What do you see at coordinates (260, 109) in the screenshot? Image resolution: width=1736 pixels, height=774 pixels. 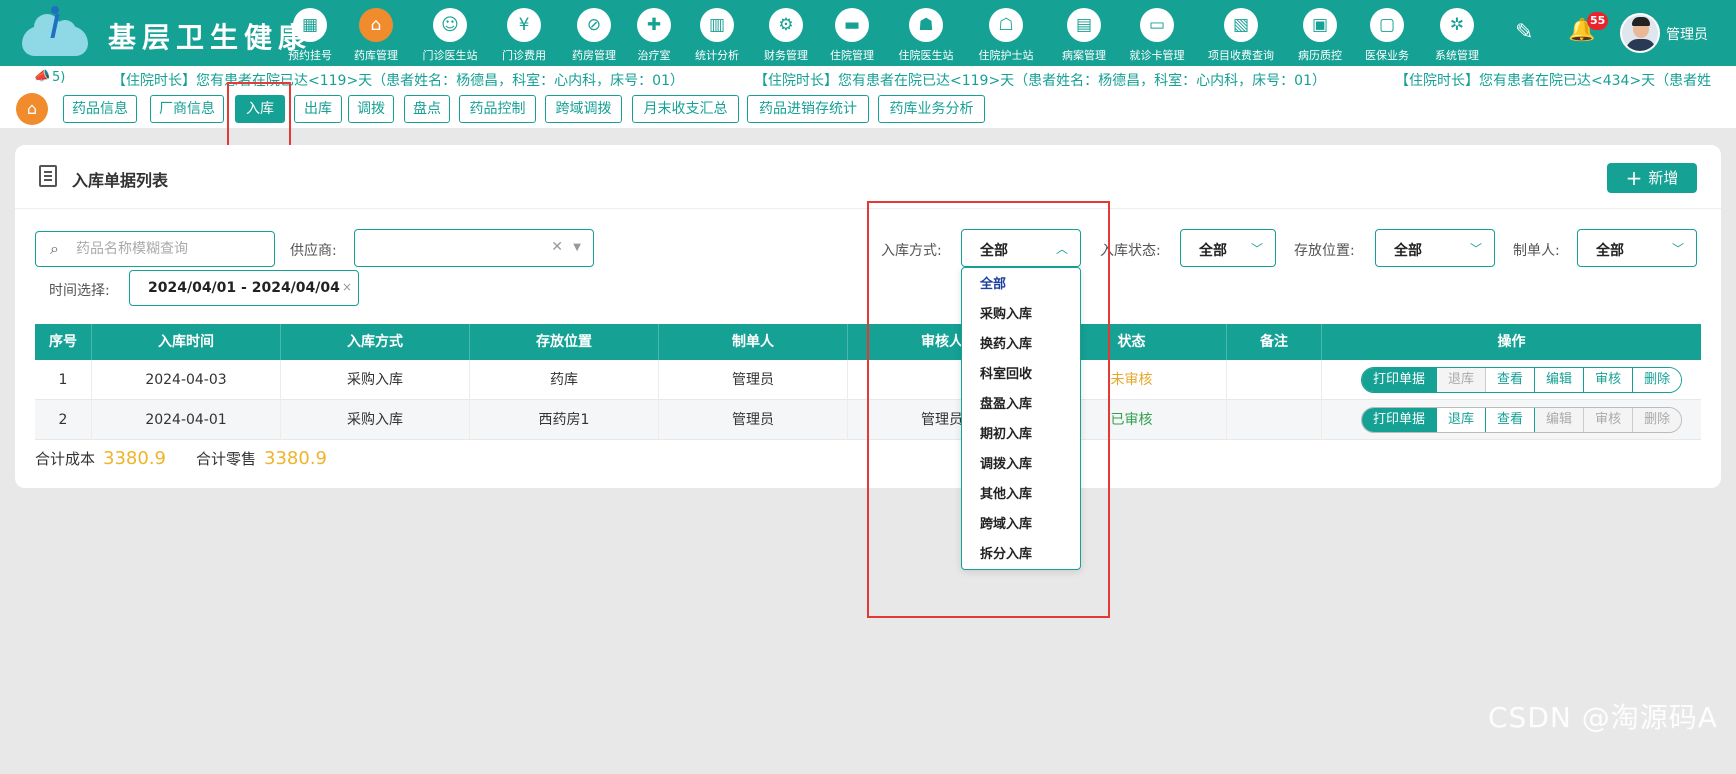 I see `tab-stock-in: 入库` at bounding box center [260, 109].